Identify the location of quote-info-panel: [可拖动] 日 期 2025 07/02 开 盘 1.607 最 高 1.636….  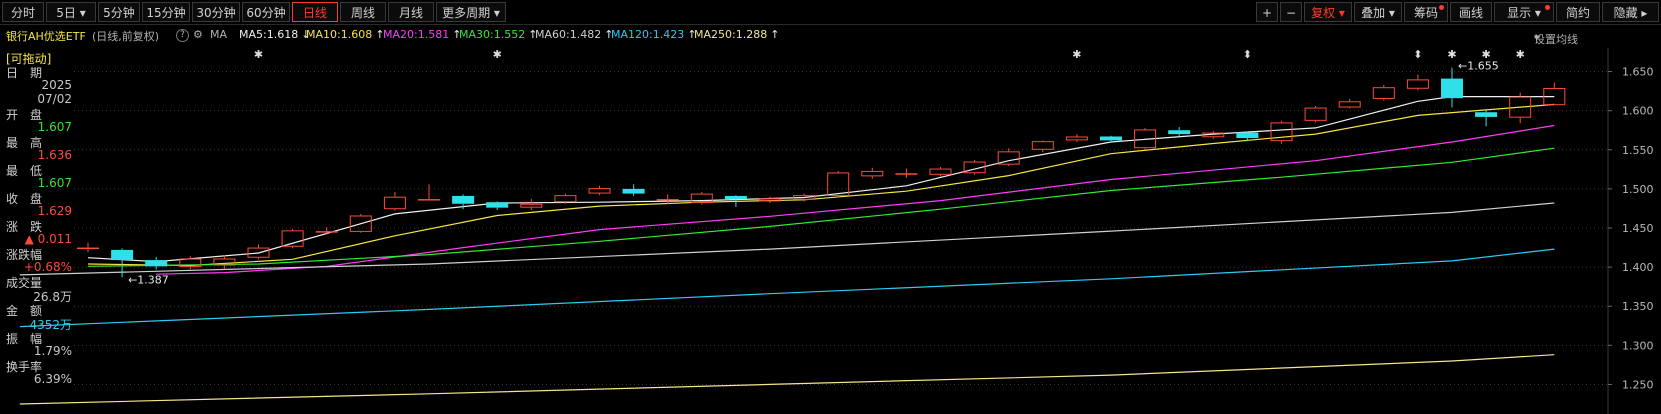
(36, 232).